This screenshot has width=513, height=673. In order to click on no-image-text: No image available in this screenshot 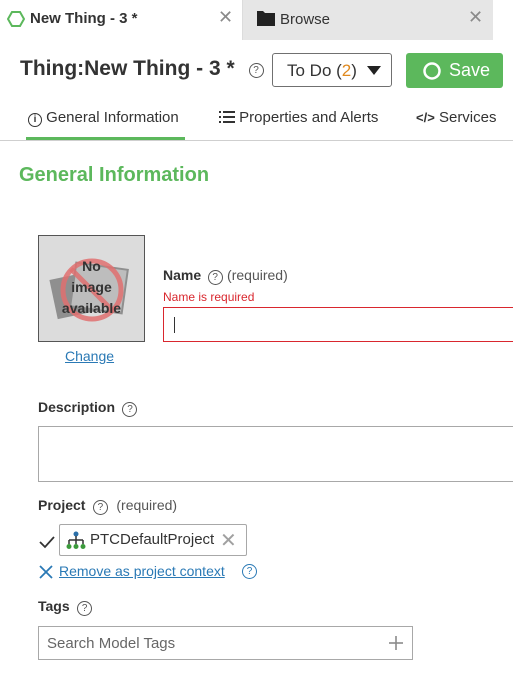, I will do `click(91, 287)`.